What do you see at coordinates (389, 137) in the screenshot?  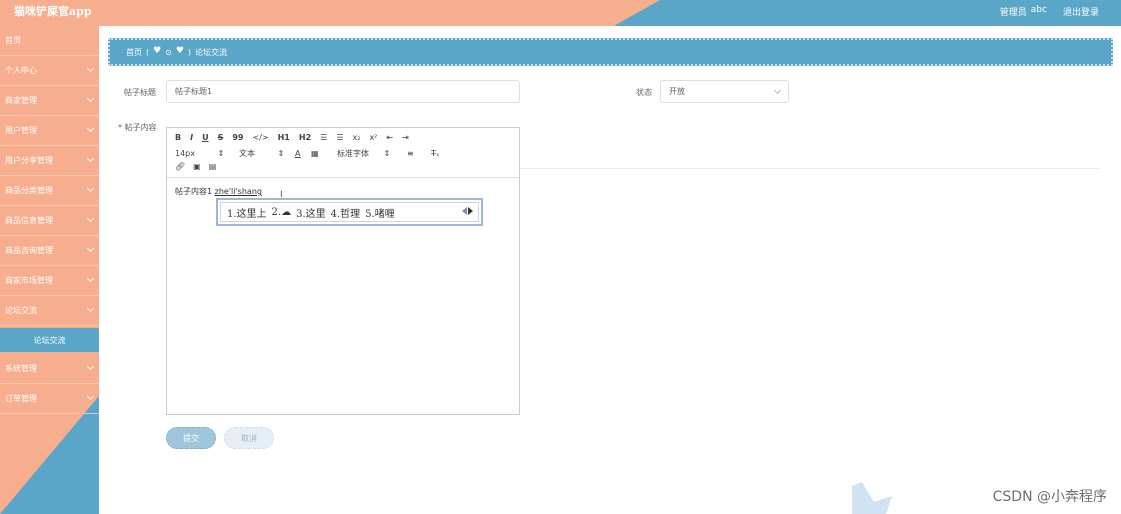 I see `outdent-button: ⇤` at bounding box center [389, 137].